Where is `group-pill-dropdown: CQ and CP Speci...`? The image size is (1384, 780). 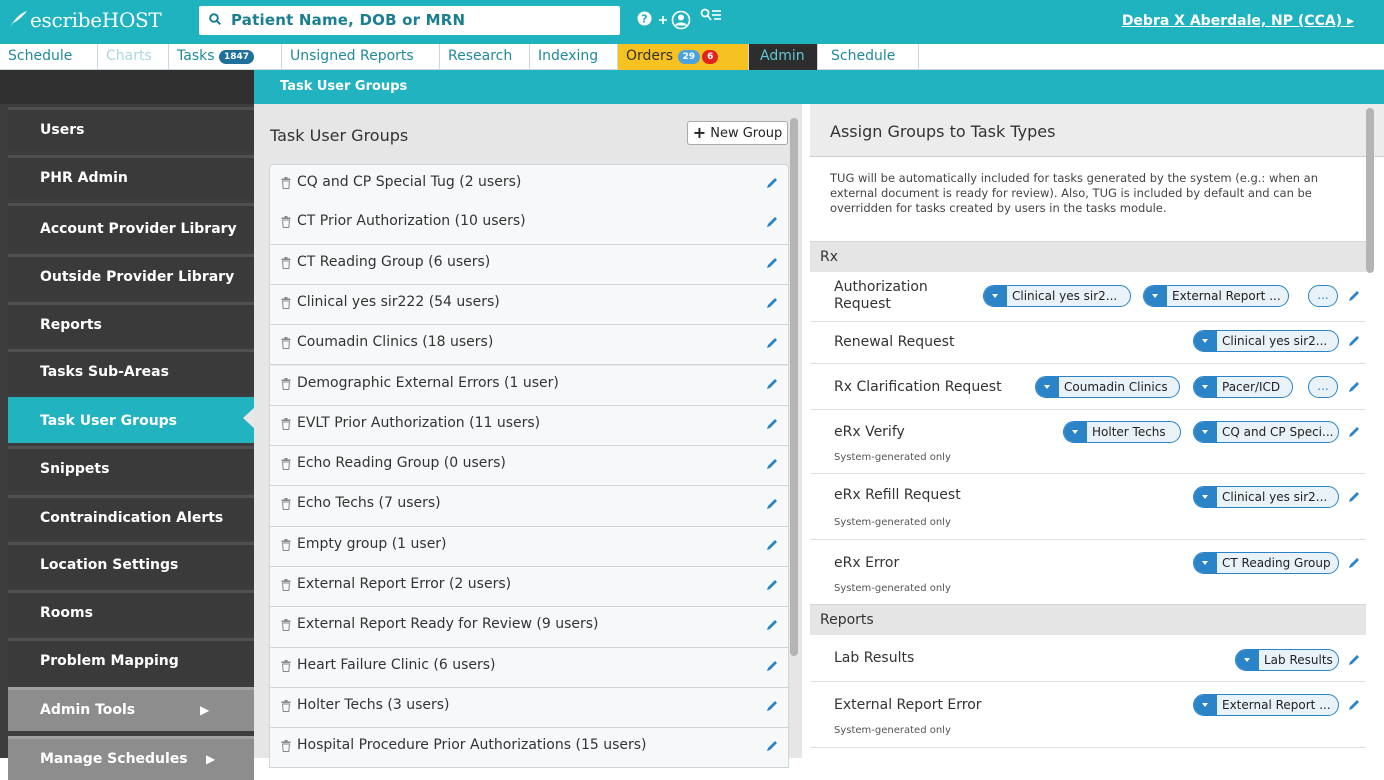
group-pill-dropdown: CQ and CP Speci... is located at coordinates (1266, 432).